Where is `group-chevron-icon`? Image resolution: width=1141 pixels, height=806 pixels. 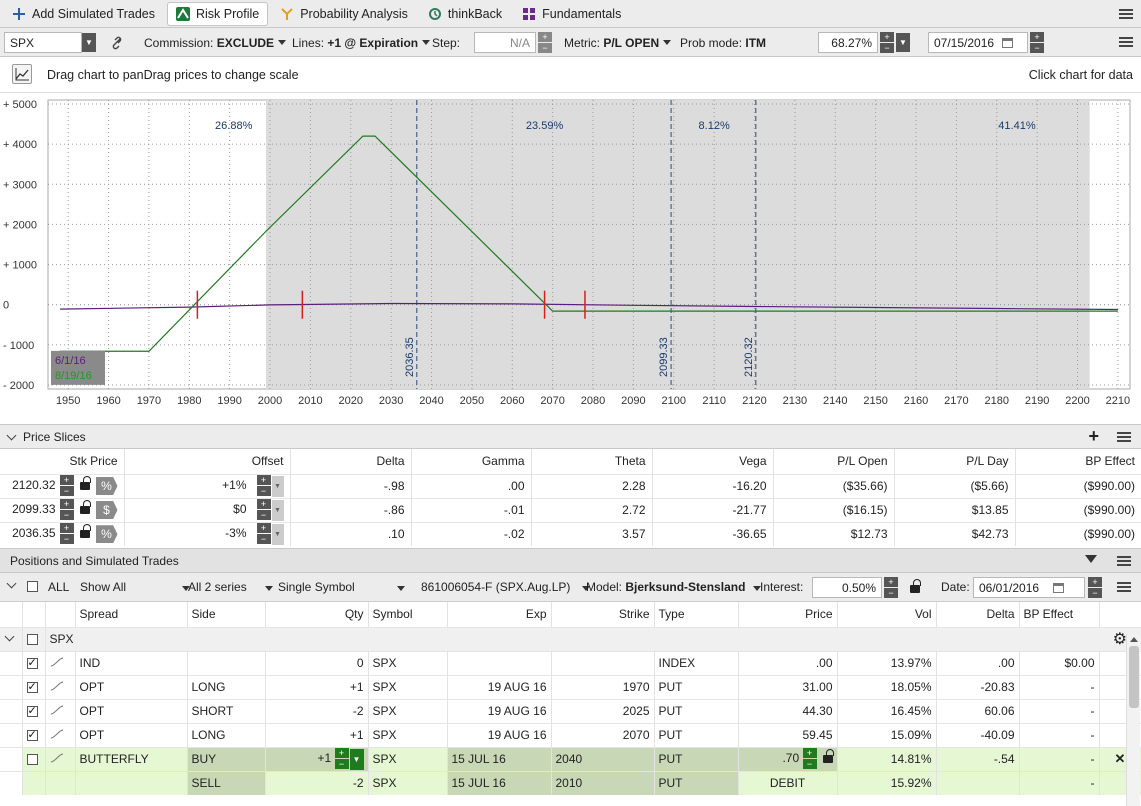
group-chevron-icon is located at coordinates (9, 636).